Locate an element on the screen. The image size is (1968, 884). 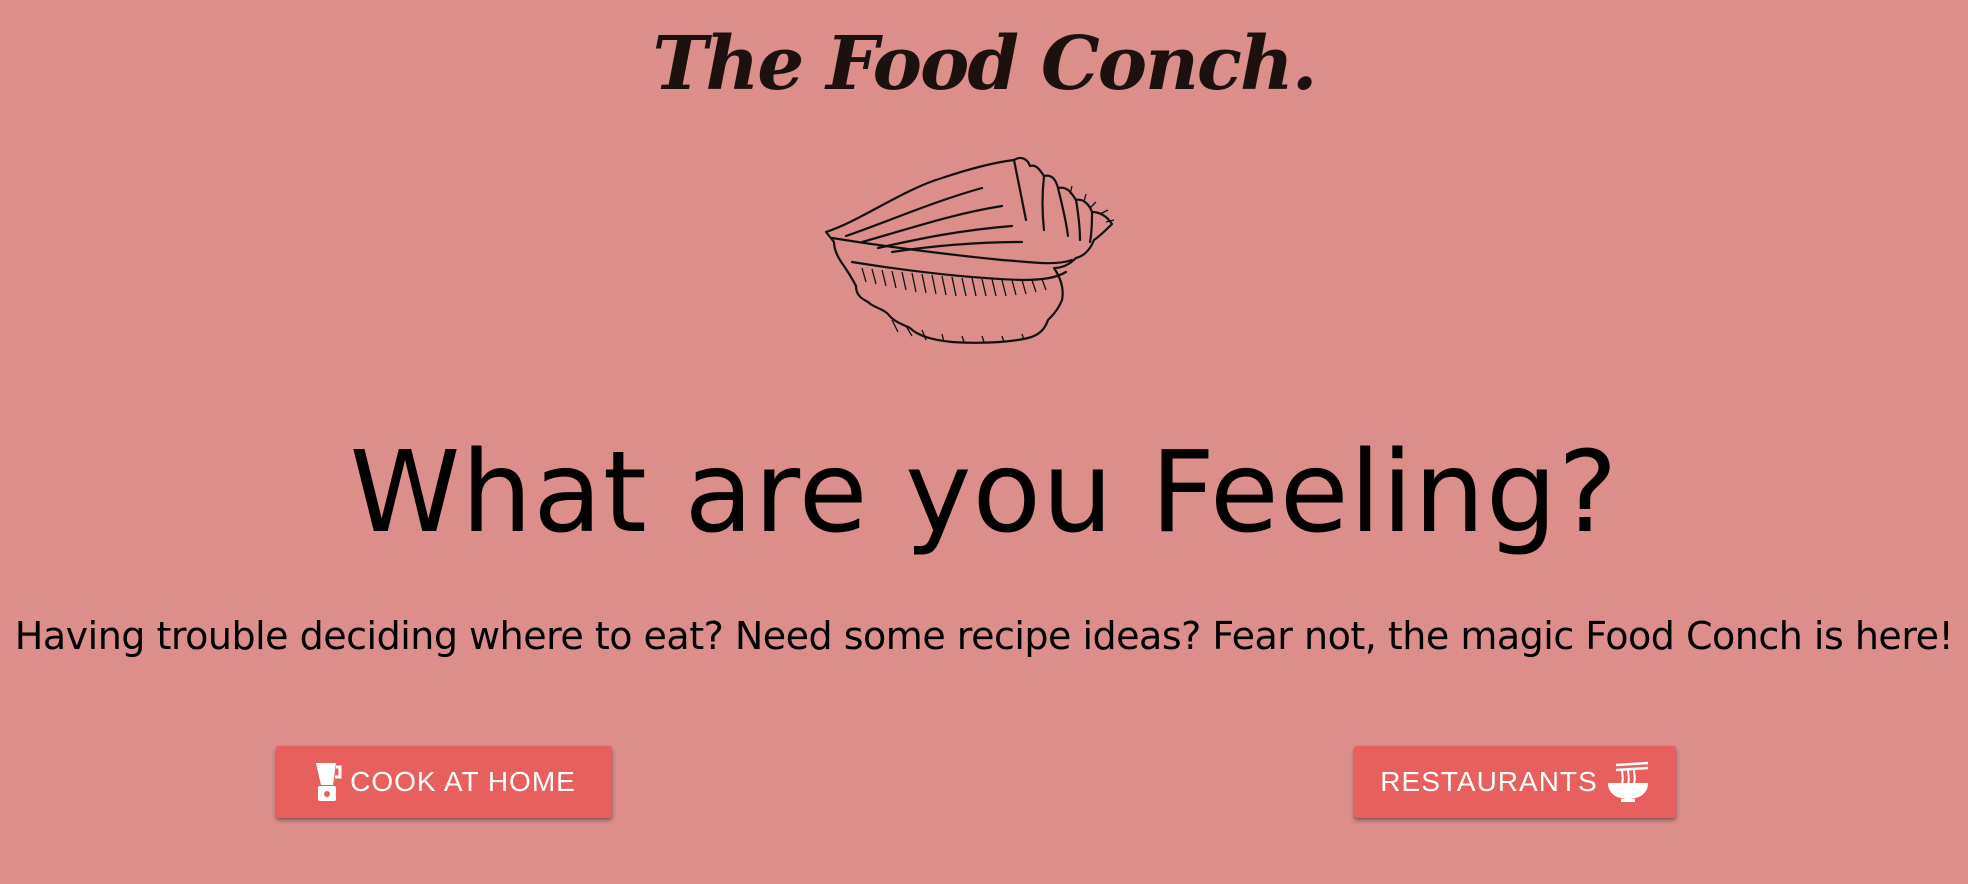
site-logo-title: The Food Conch. is located at coordinates (984, 64).